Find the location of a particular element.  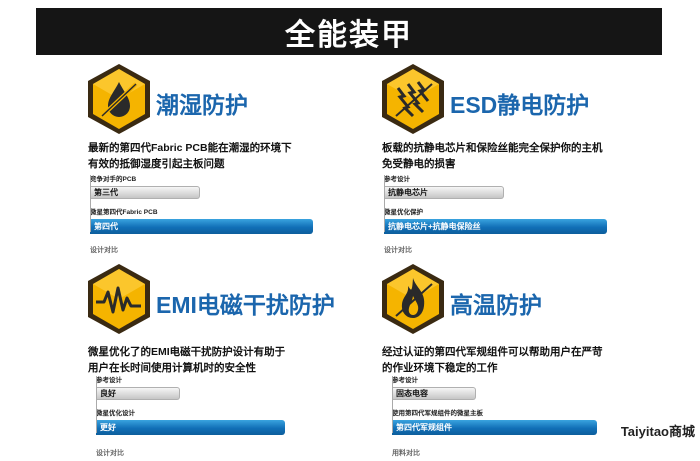

reference-bar: 抗静电芯片 is located at coordinates (444, 192).